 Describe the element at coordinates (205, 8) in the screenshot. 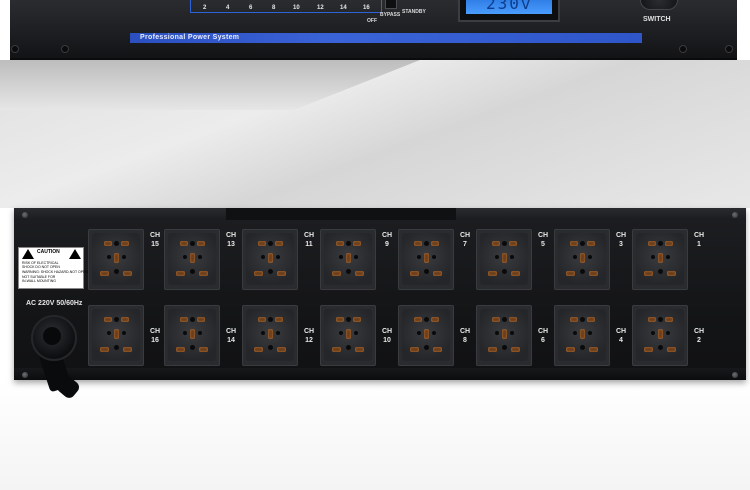

I see `scale-number: 2` at that location.